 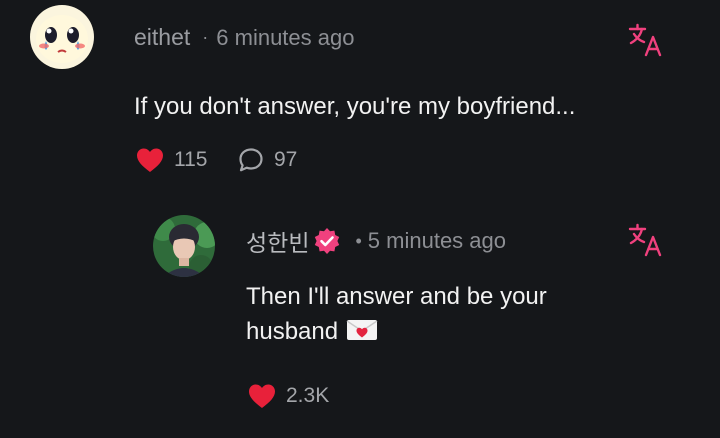 I want to click on comment-meta: eithet · 6 minutes ago, so click(x=244, y=37).